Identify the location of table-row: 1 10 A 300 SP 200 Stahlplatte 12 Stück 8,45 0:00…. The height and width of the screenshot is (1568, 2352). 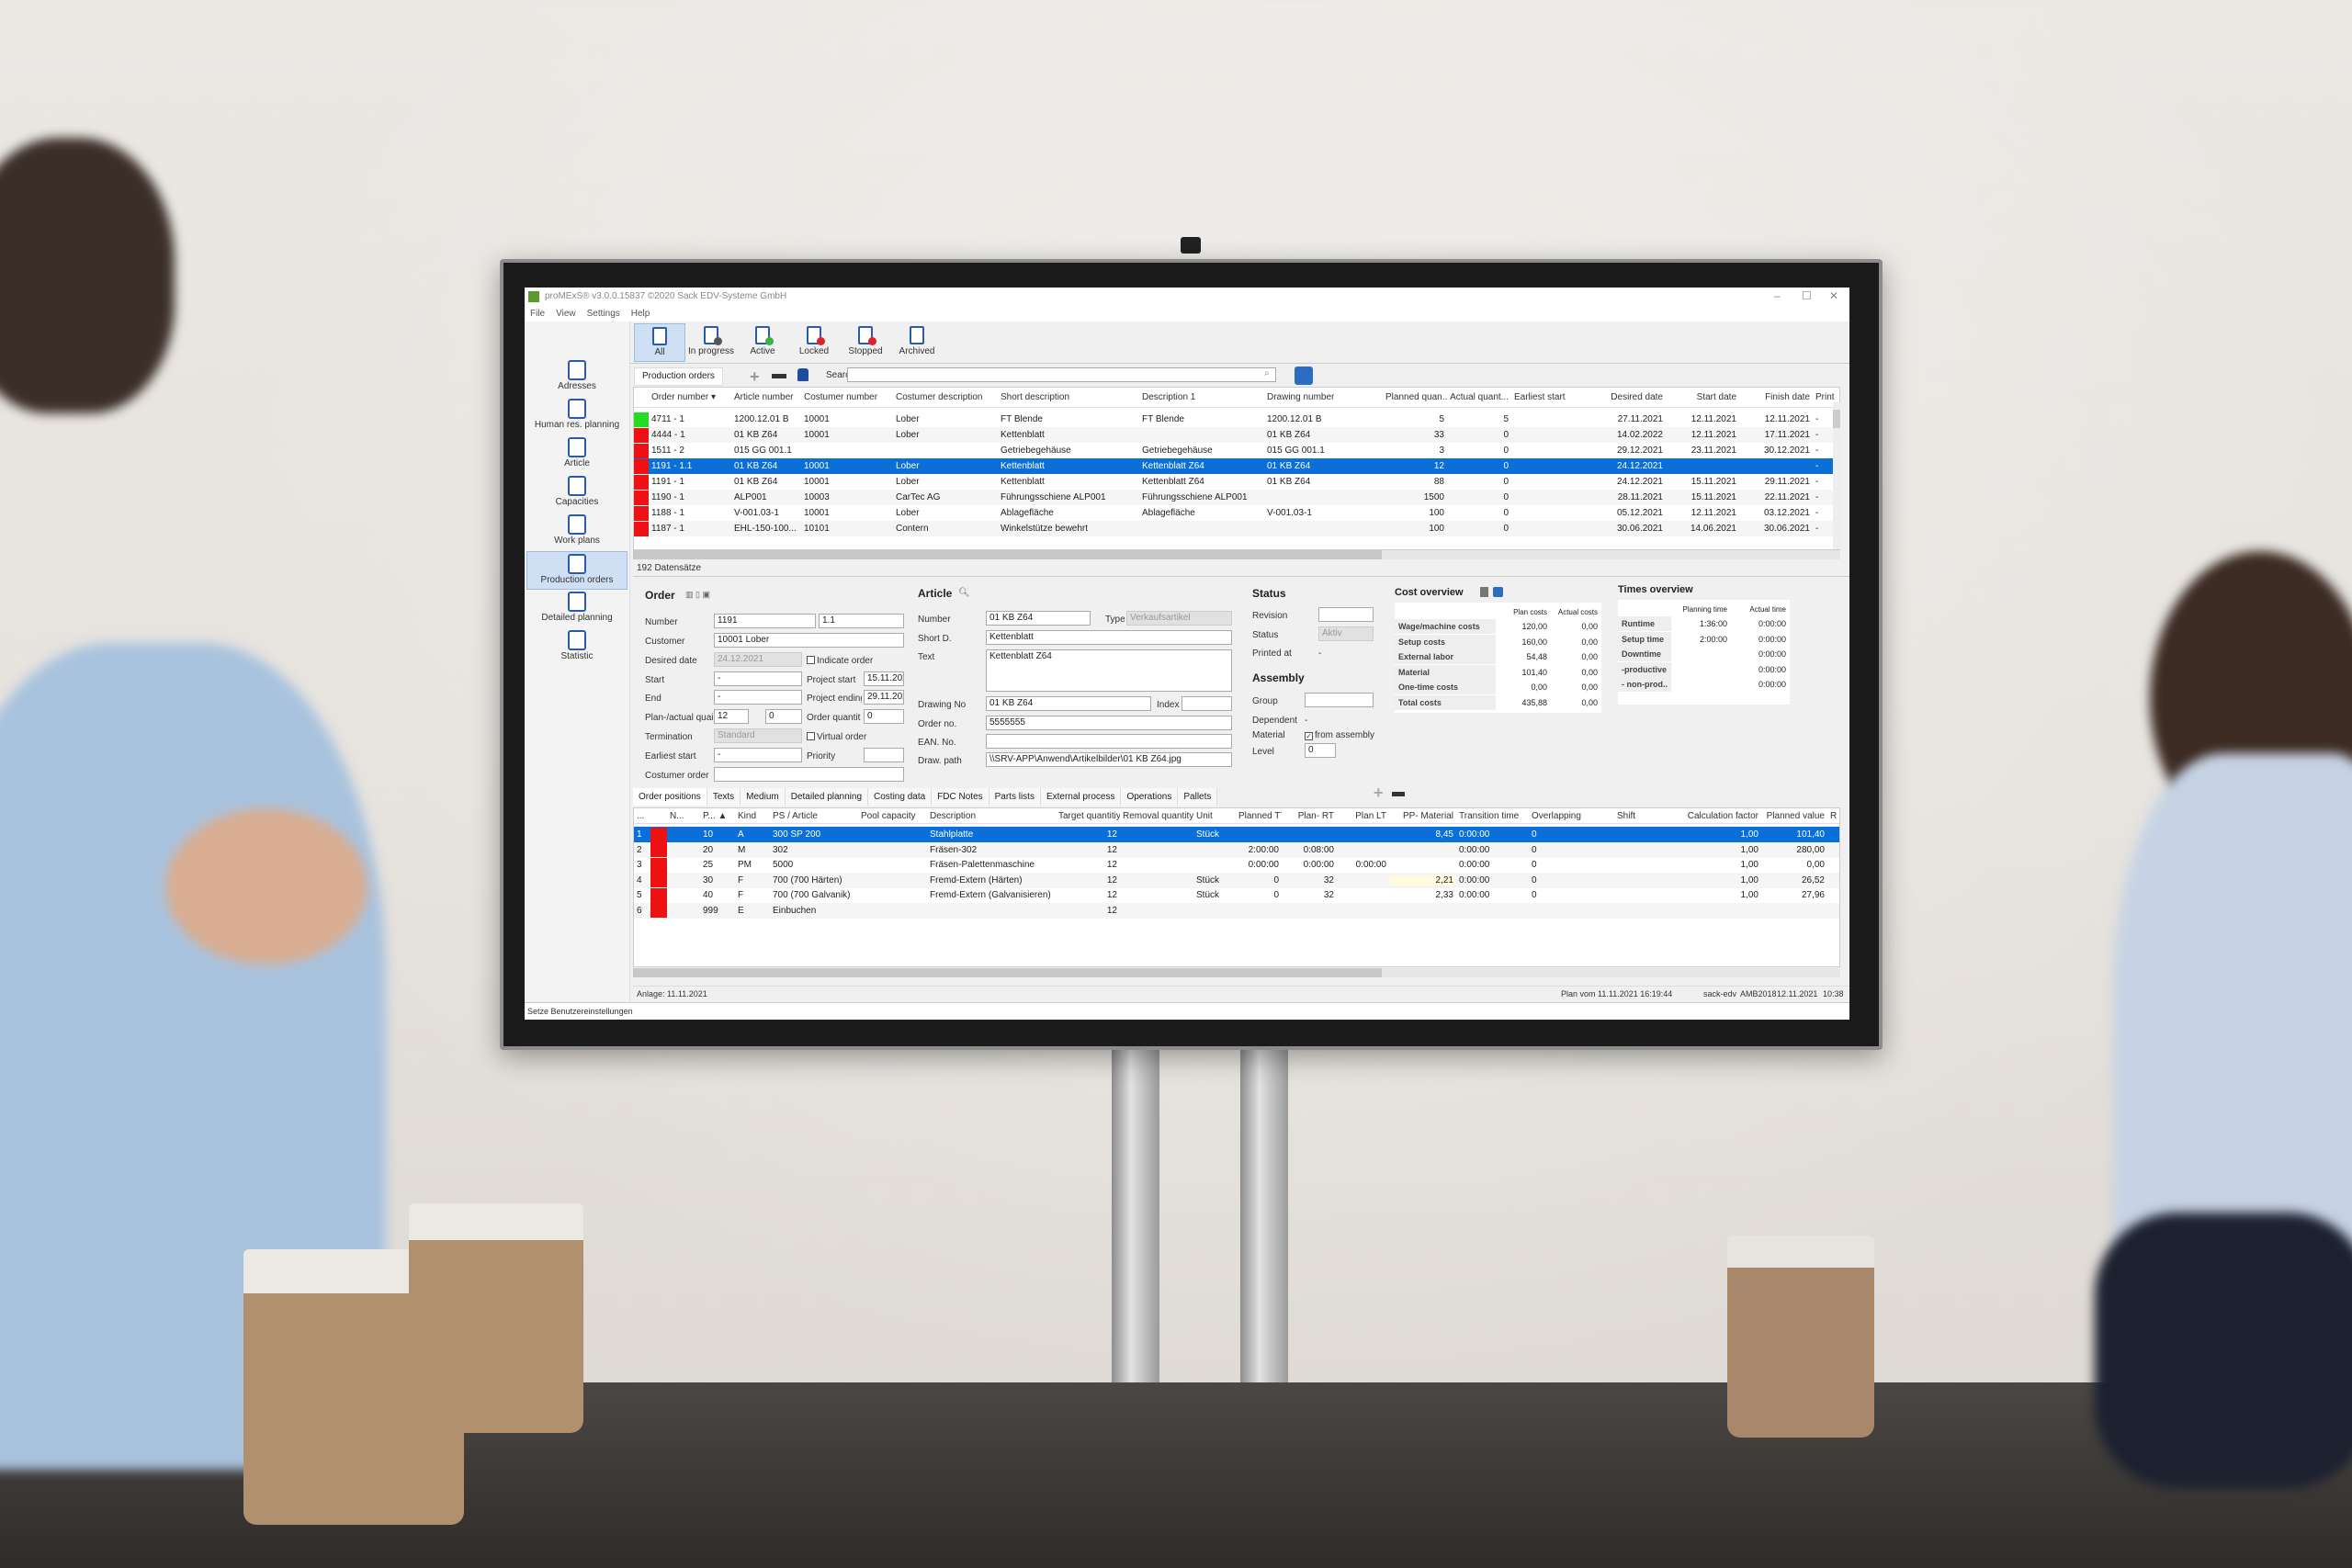
(1236, 835).